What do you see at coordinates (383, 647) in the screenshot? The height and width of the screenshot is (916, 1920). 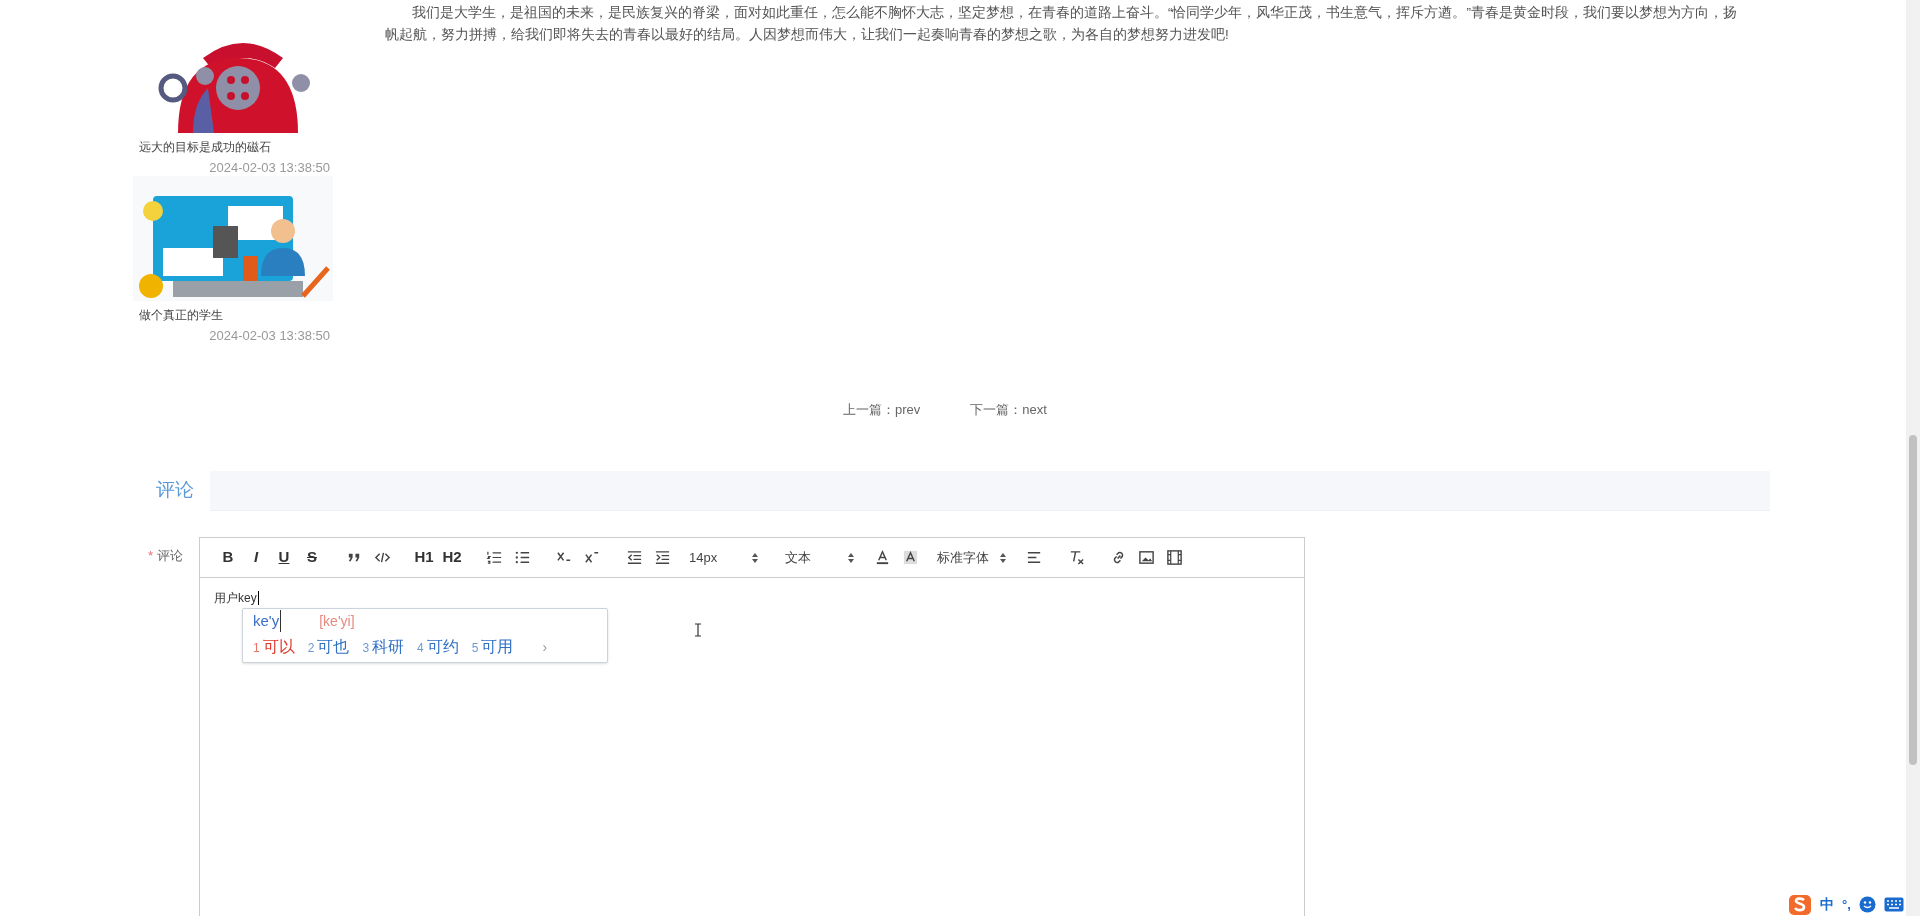 I see `ime-candidate: 3 科研` at bounding box center [383, 647].